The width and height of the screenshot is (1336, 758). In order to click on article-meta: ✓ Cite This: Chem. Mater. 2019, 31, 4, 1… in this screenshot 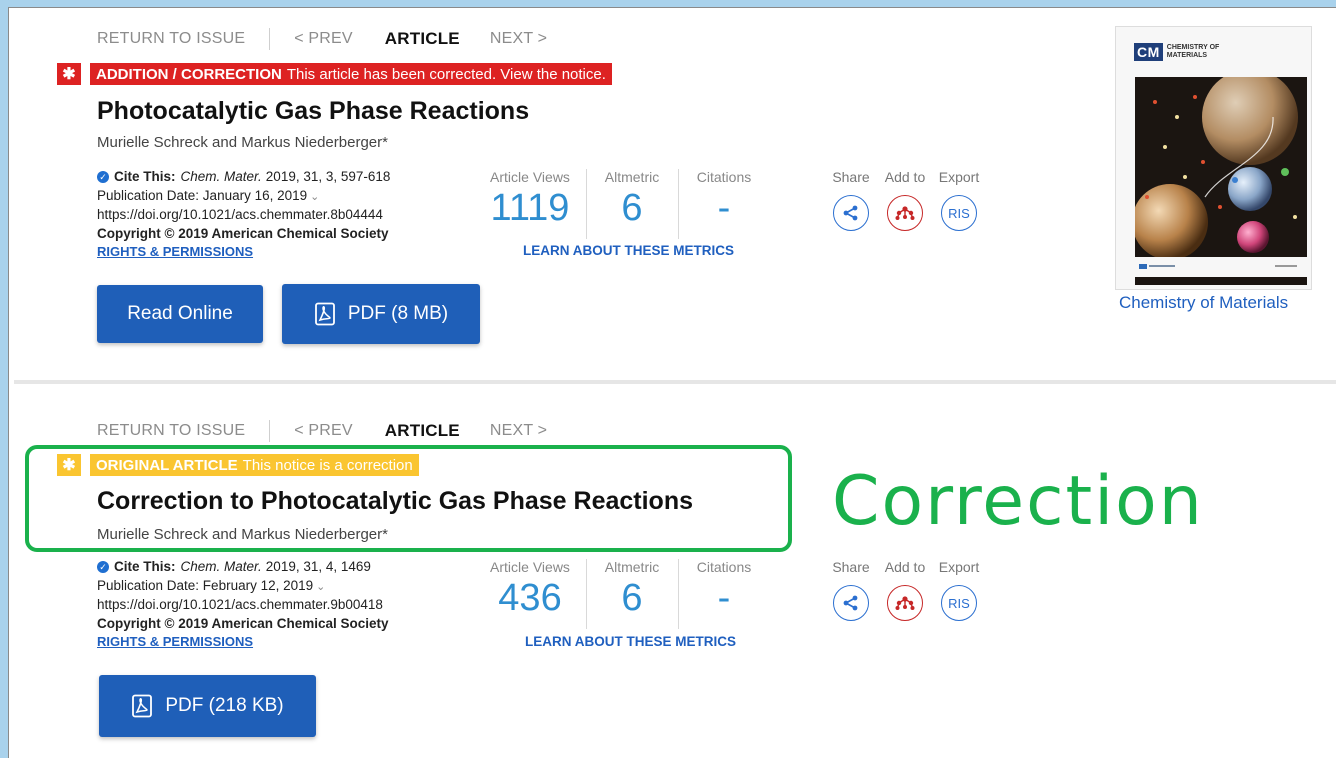, I will do `click(243, 605)`.